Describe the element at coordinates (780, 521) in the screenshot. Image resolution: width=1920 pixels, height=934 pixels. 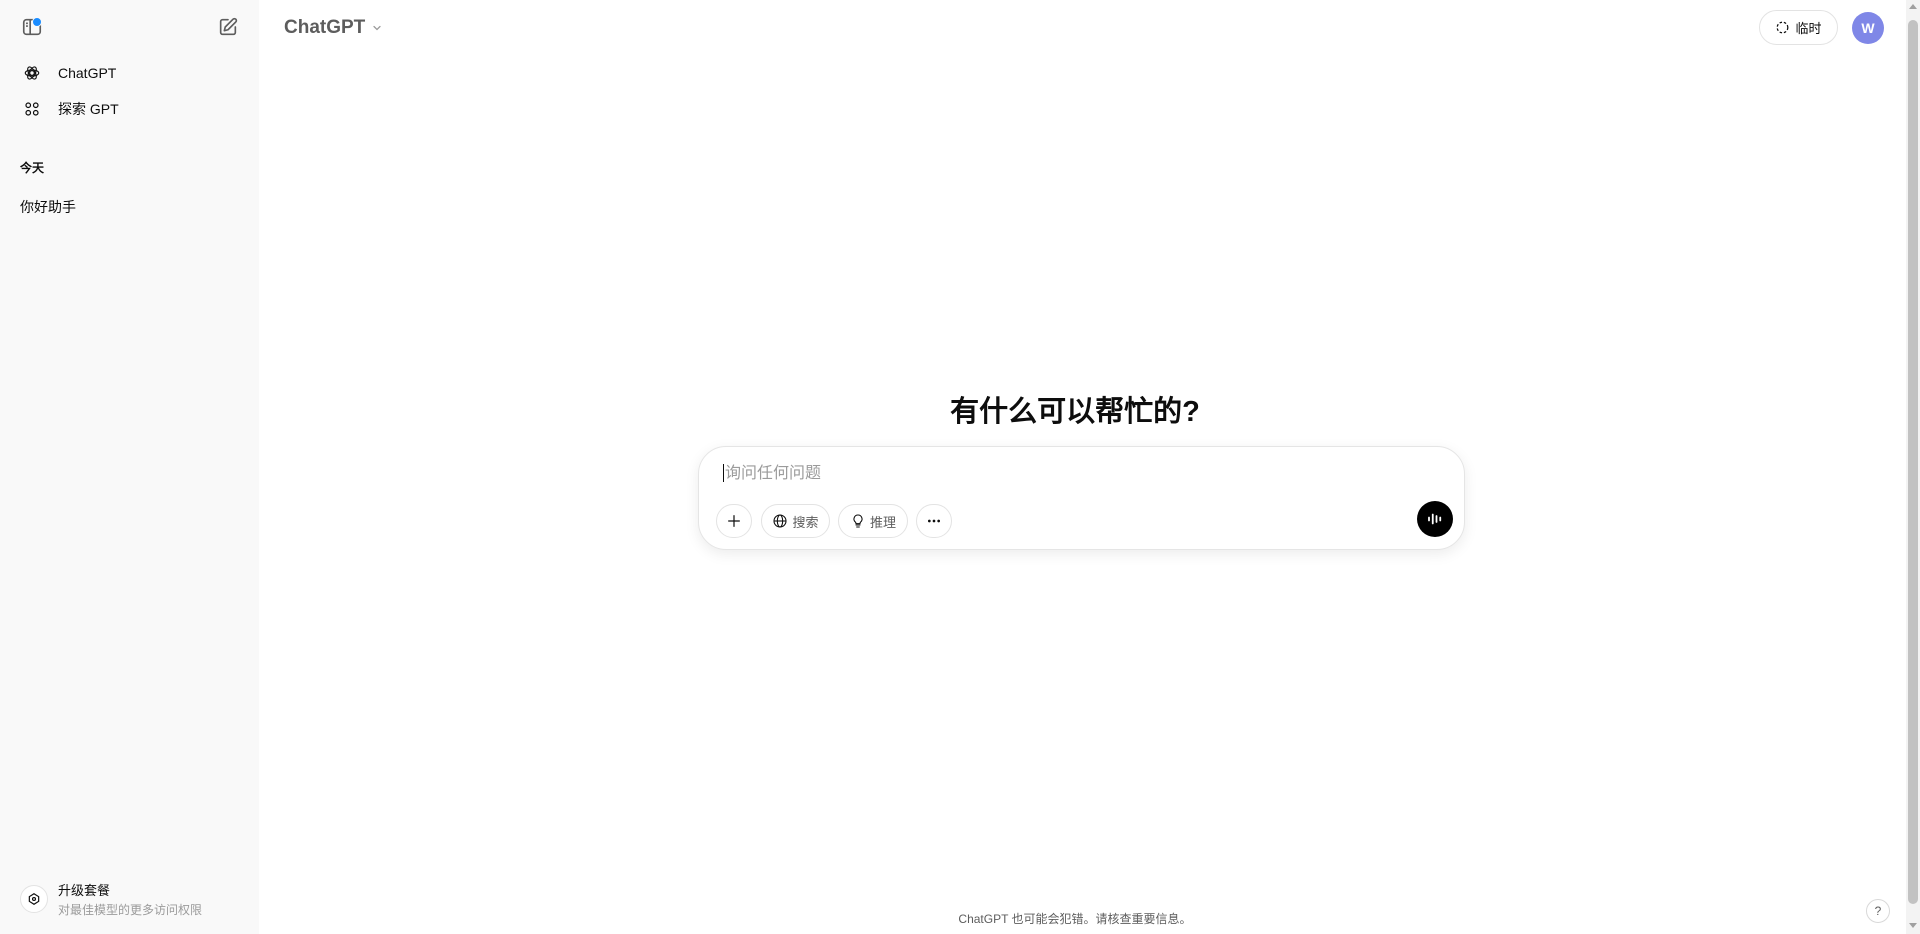
I see `globe-icon` at that location.